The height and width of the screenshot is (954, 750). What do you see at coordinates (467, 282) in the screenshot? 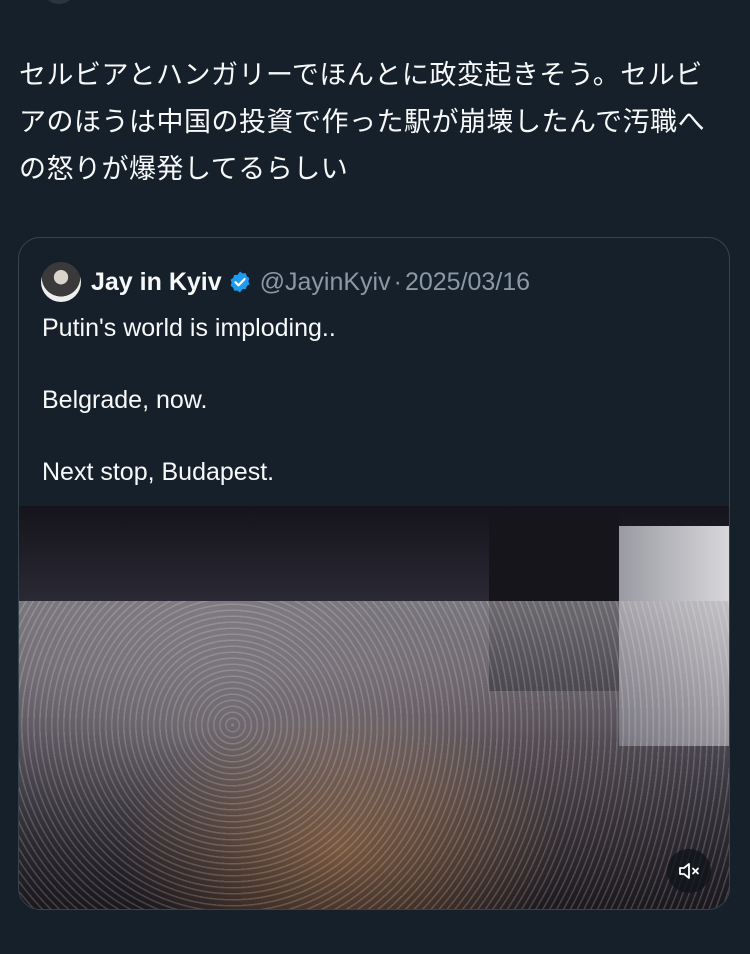
I see `quoted-tweet-date: 2025/03/16` at bounding box center [467, 282].